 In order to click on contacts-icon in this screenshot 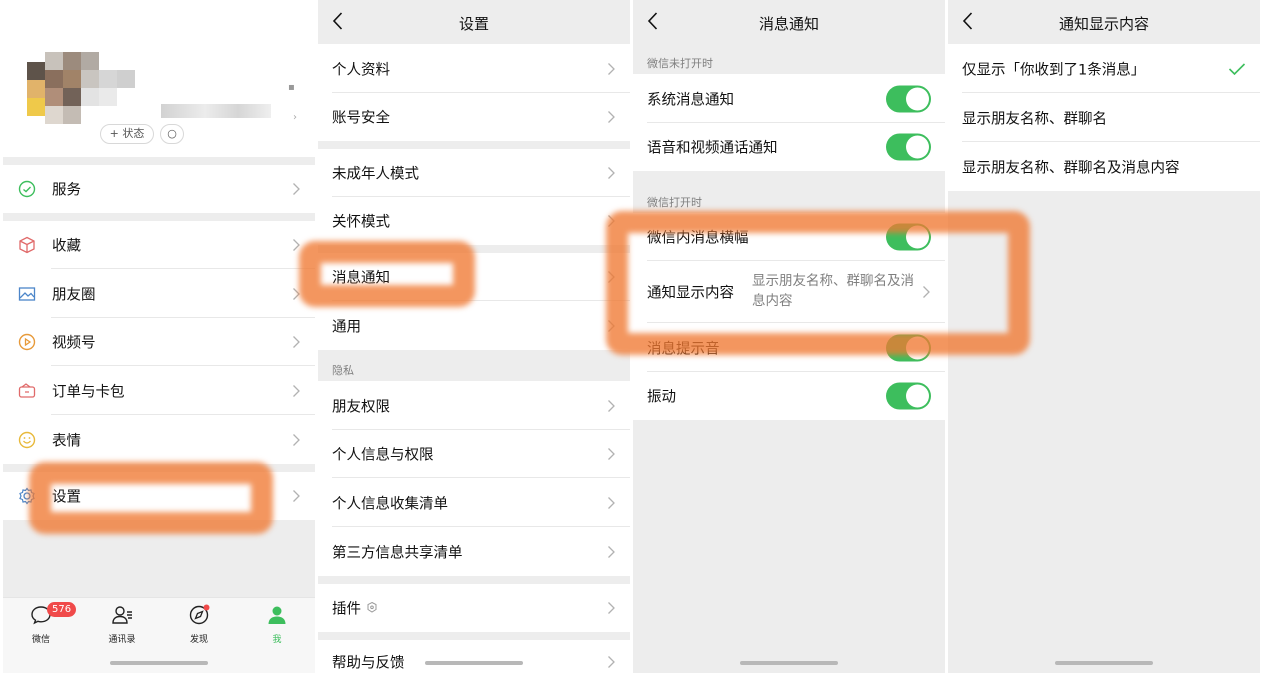, I will do `click(122, 615)`.